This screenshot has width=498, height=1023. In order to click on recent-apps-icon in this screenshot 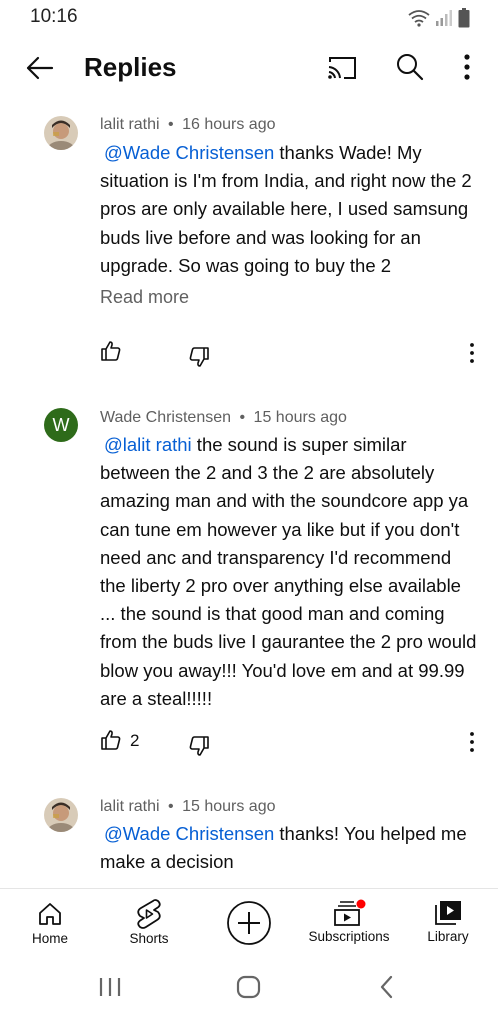, I will do `click(110, 987)`.